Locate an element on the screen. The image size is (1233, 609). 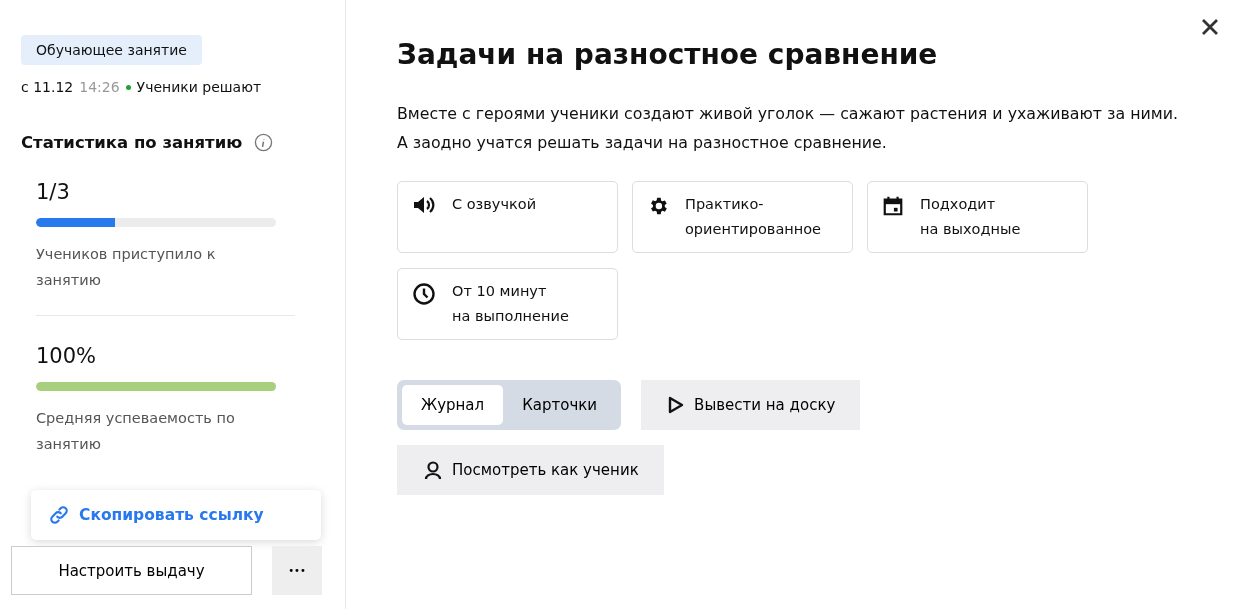
page-title: Задачи на разностное сравнение is located at coordinates (668, 54).